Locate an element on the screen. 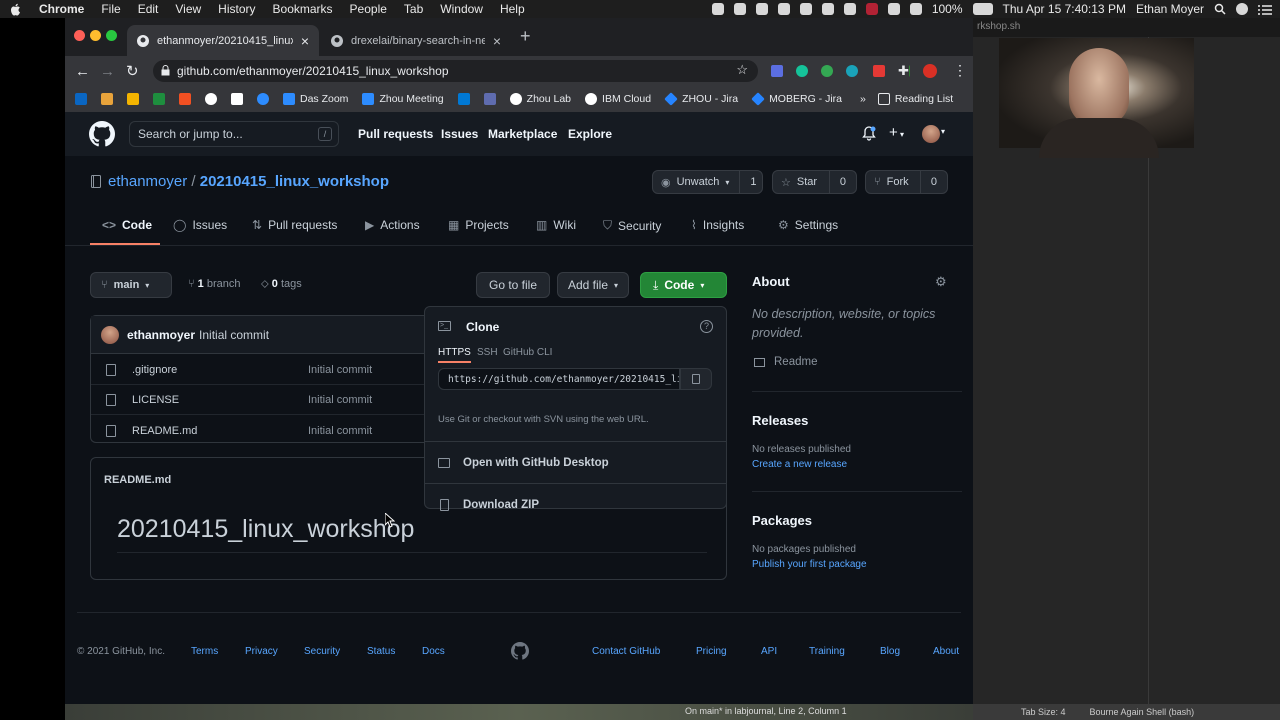 The image size is (1280, 720). spotlight-icon is located at coordinates (1220, 9).